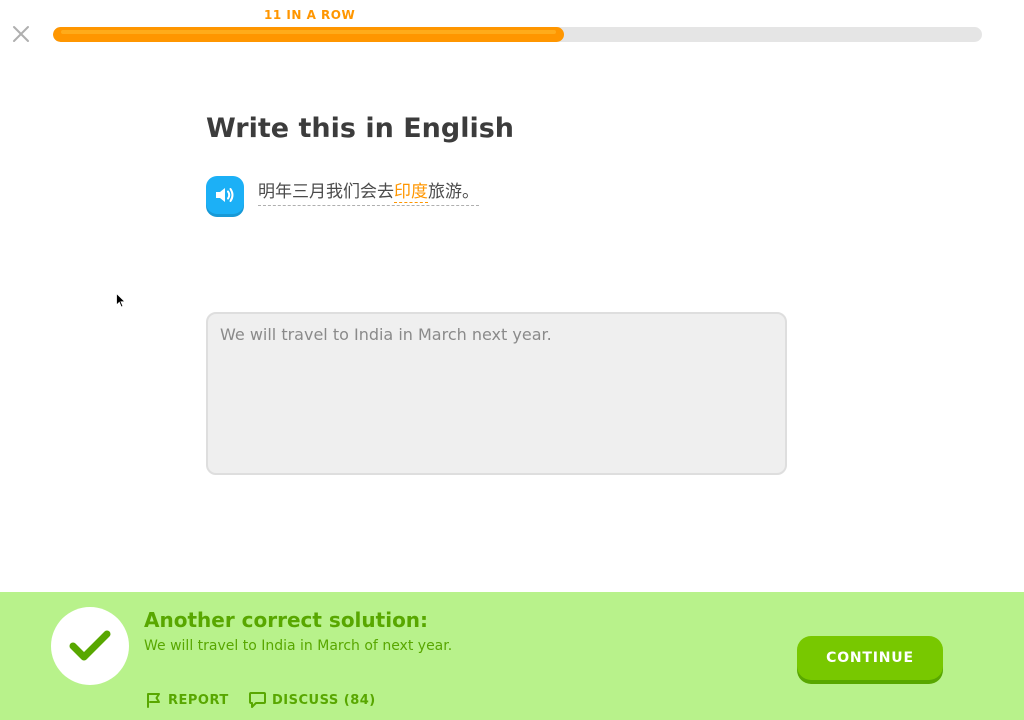  What do you see at coordinates (870, 658) in the screenshot?
I see `continue-button: CONTINUE` at bounding box center [870, 658].